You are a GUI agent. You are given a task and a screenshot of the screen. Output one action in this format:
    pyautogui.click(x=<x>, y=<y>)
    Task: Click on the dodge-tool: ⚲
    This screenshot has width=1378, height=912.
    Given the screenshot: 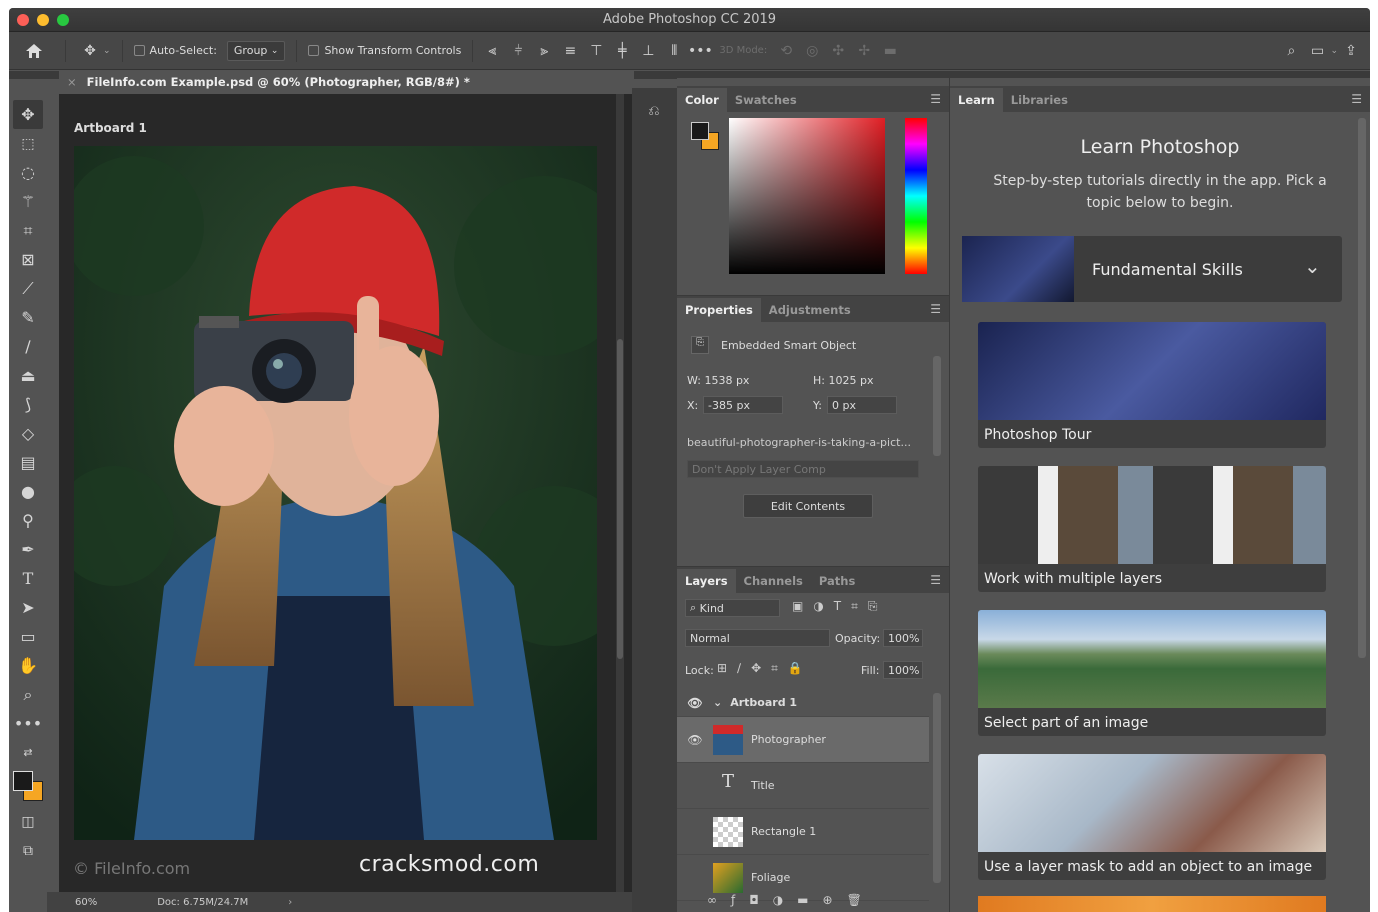 What is the action you would take?
    pyautogui.click(x=28, y=520)
    